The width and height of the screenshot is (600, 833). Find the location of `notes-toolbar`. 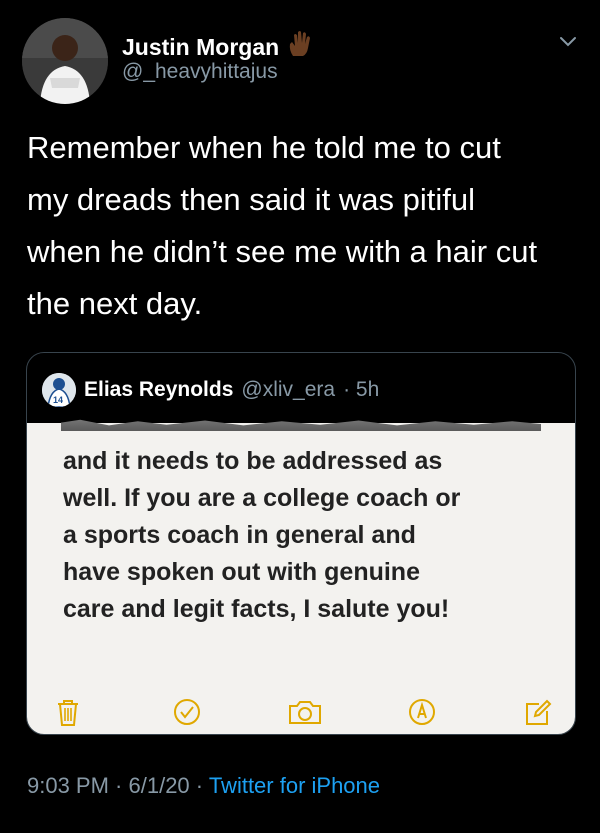

notes-toolbar is located at coordinates (301, 713).